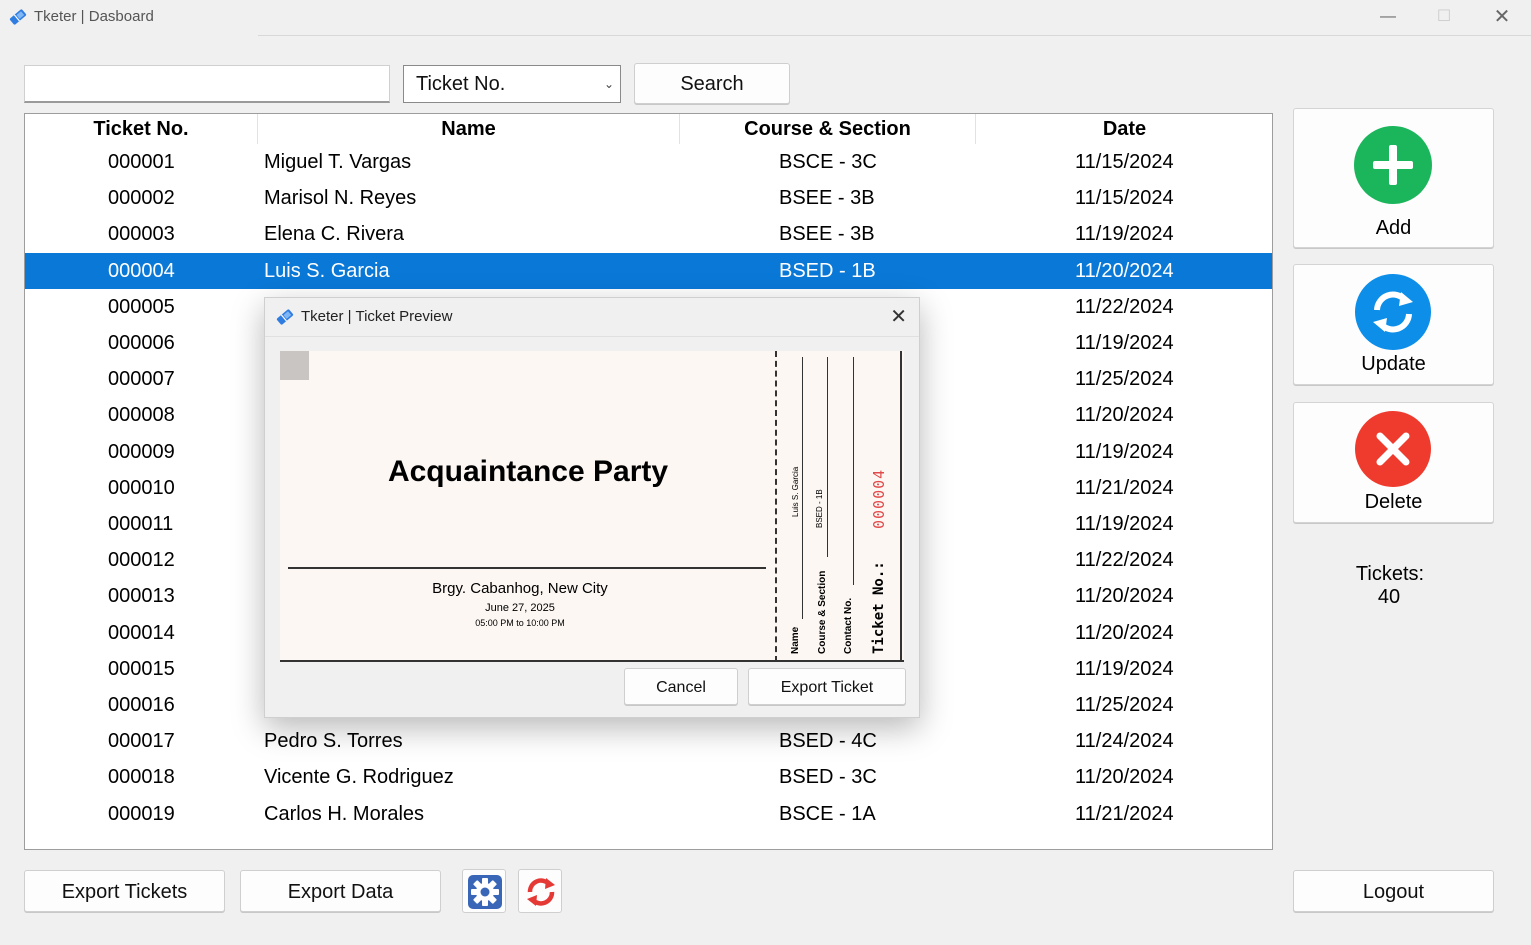  Describe the element at coordinates (468, 129) in the screenshot. I see `column-header-name: Name` at that location.